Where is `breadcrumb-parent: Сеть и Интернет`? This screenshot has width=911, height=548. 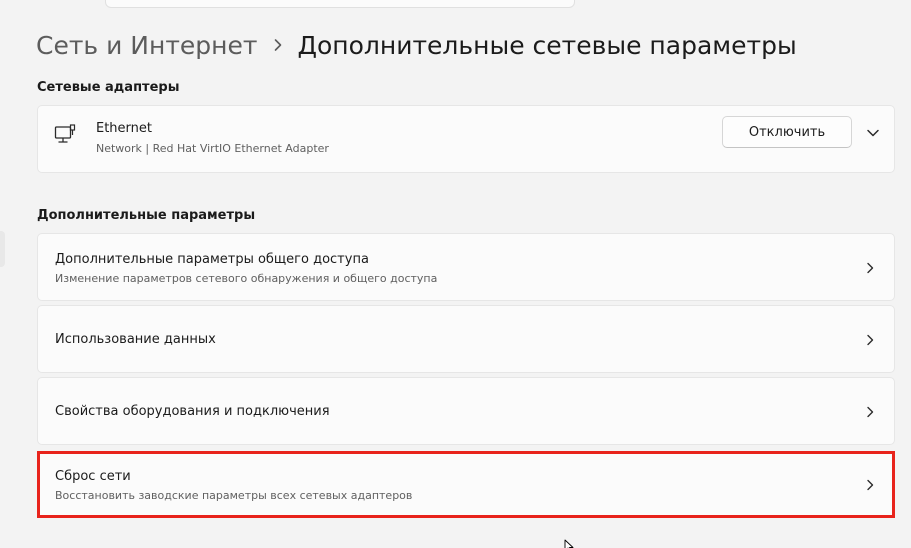
breadcrumb-parent: Сеть и Интернет is located at coordinates (146, 45).